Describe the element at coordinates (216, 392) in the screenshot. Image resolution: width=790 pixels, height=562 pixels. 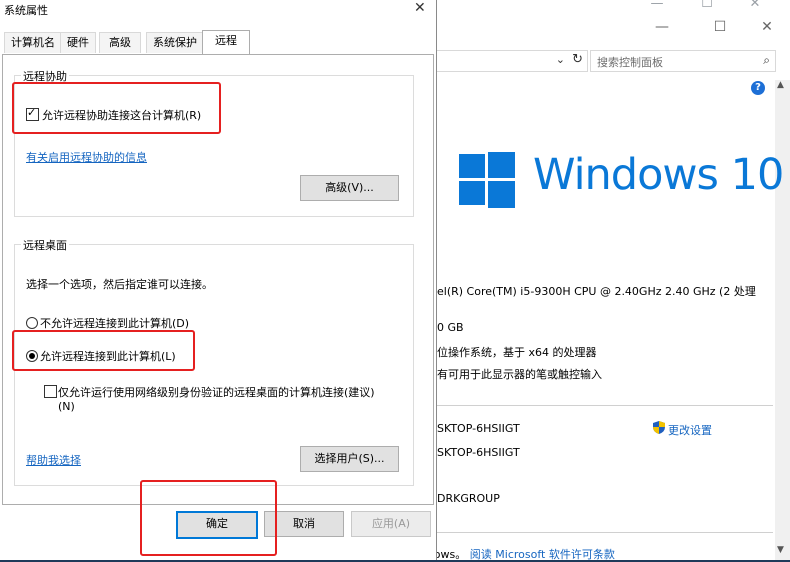
I see `nla-only-label: 仅允许运行使用网络级别身份验证的远程桌面的计算机连接(建议)` at that location.